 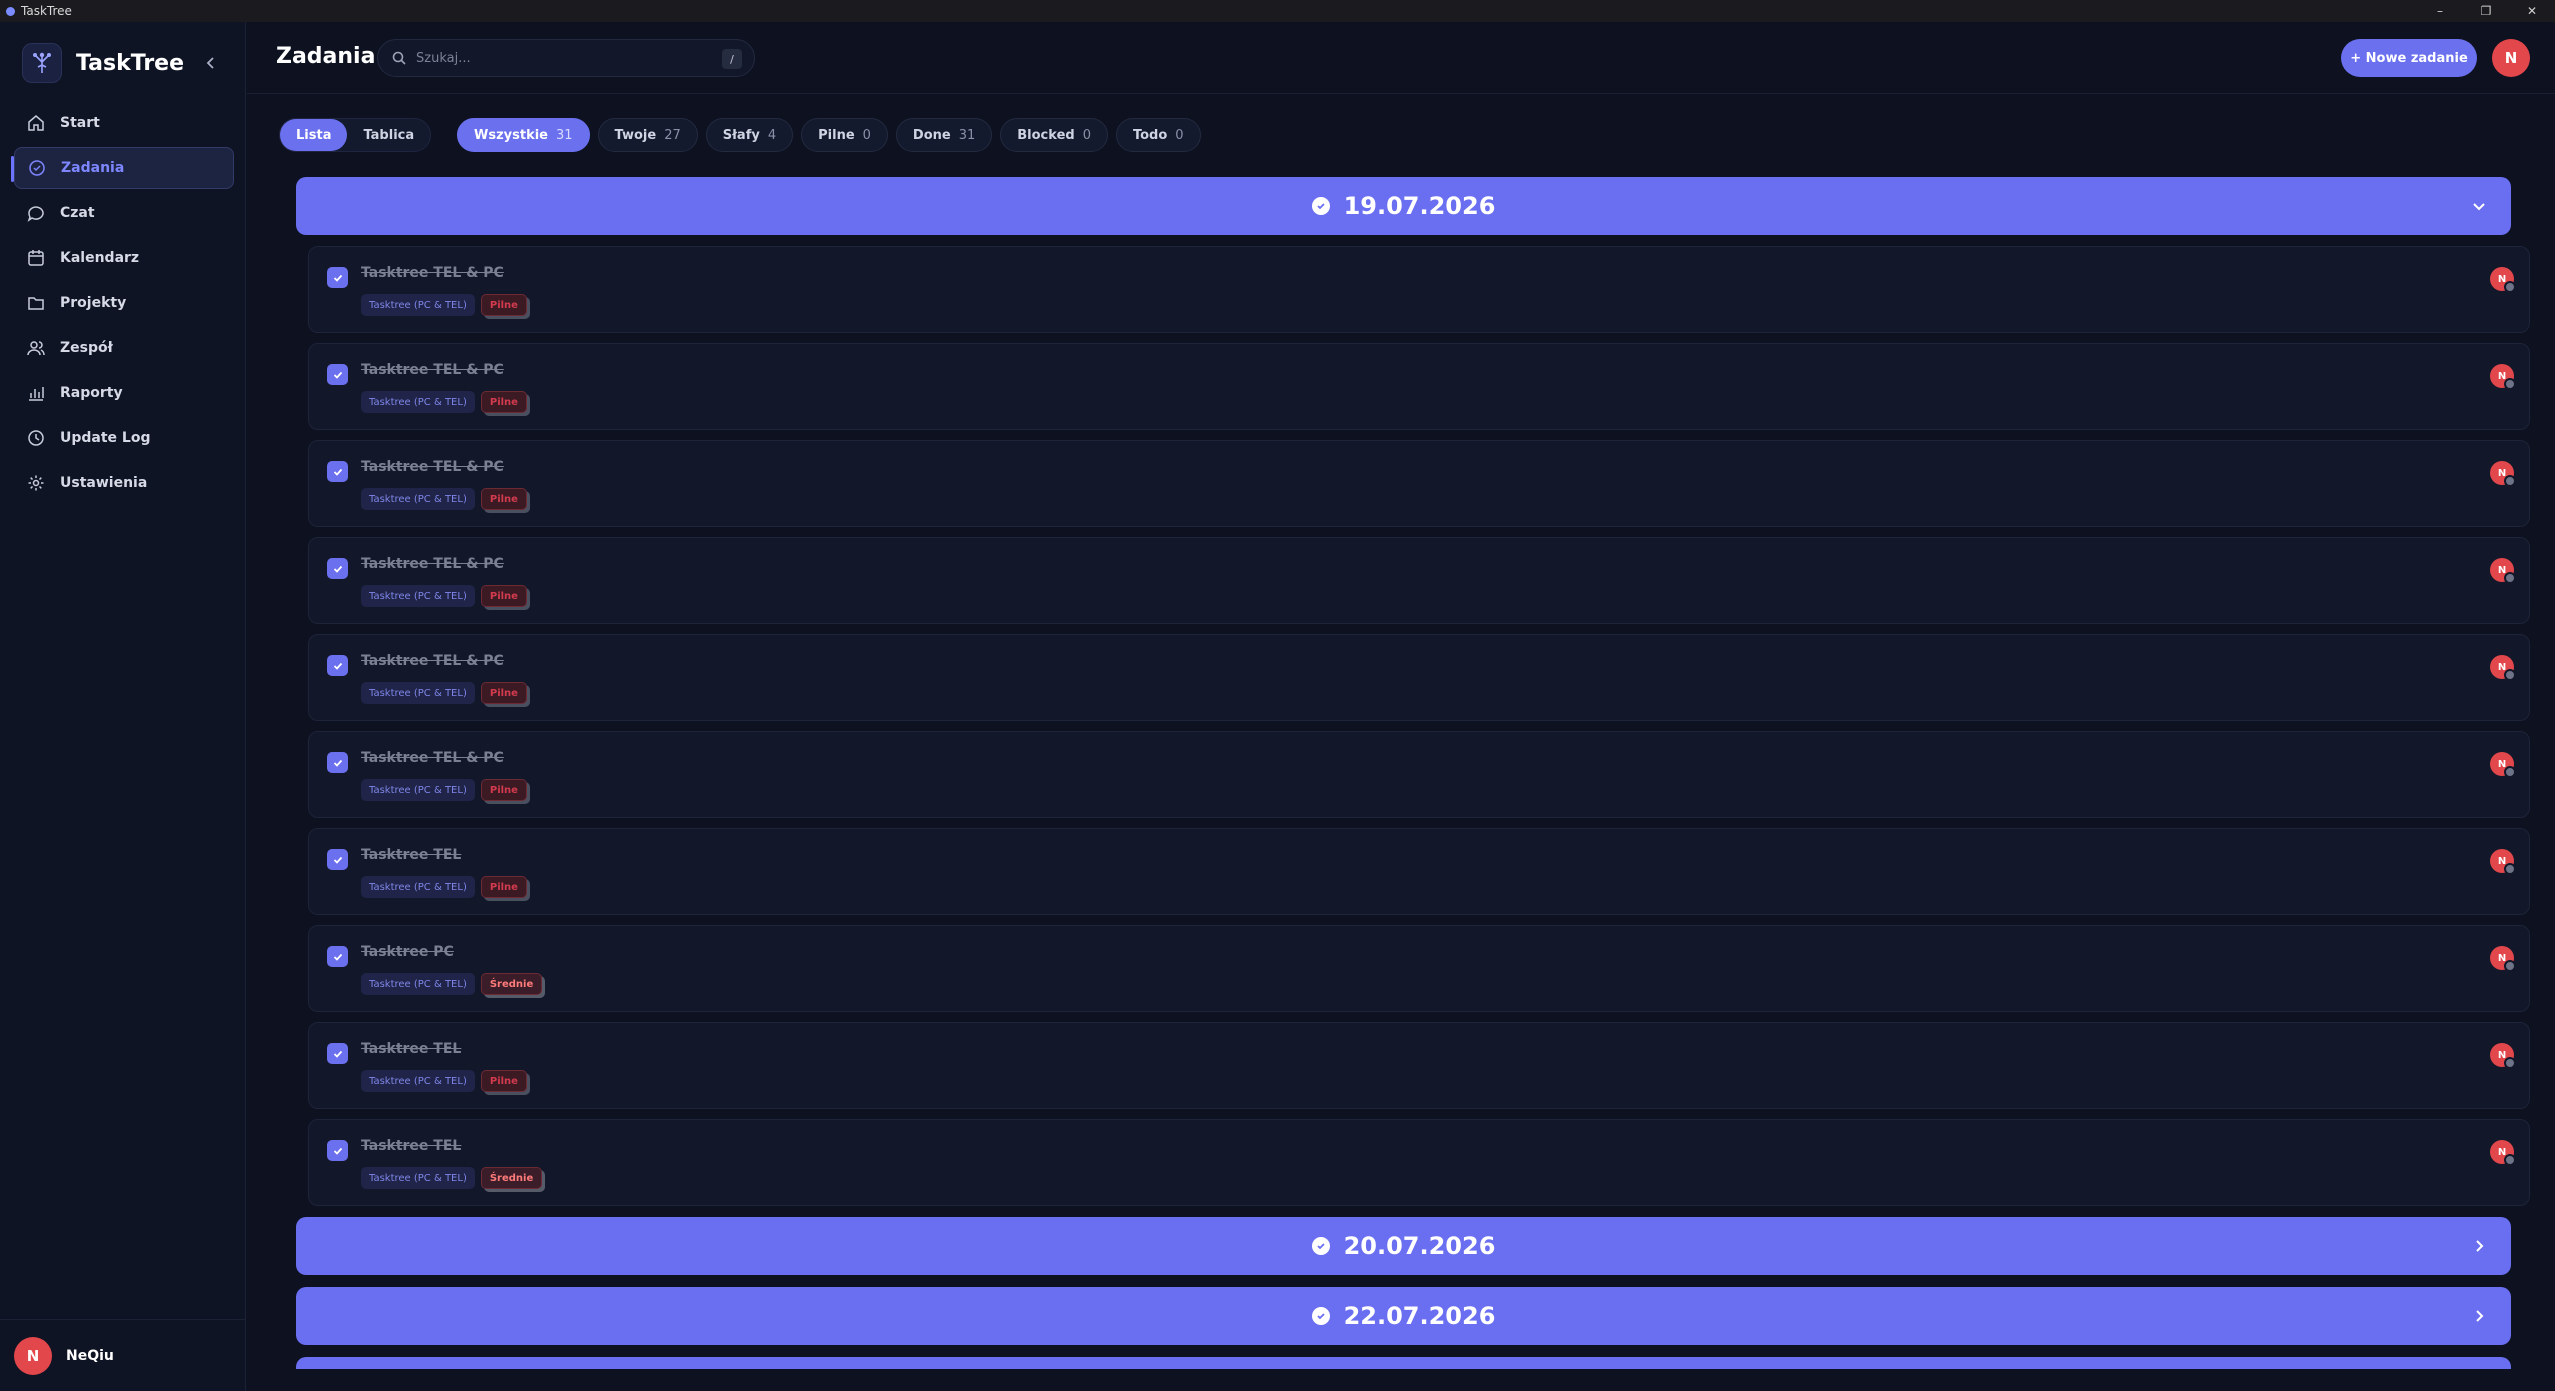 I want to click on chevron-down-icon, so click(x=2479, y=206).